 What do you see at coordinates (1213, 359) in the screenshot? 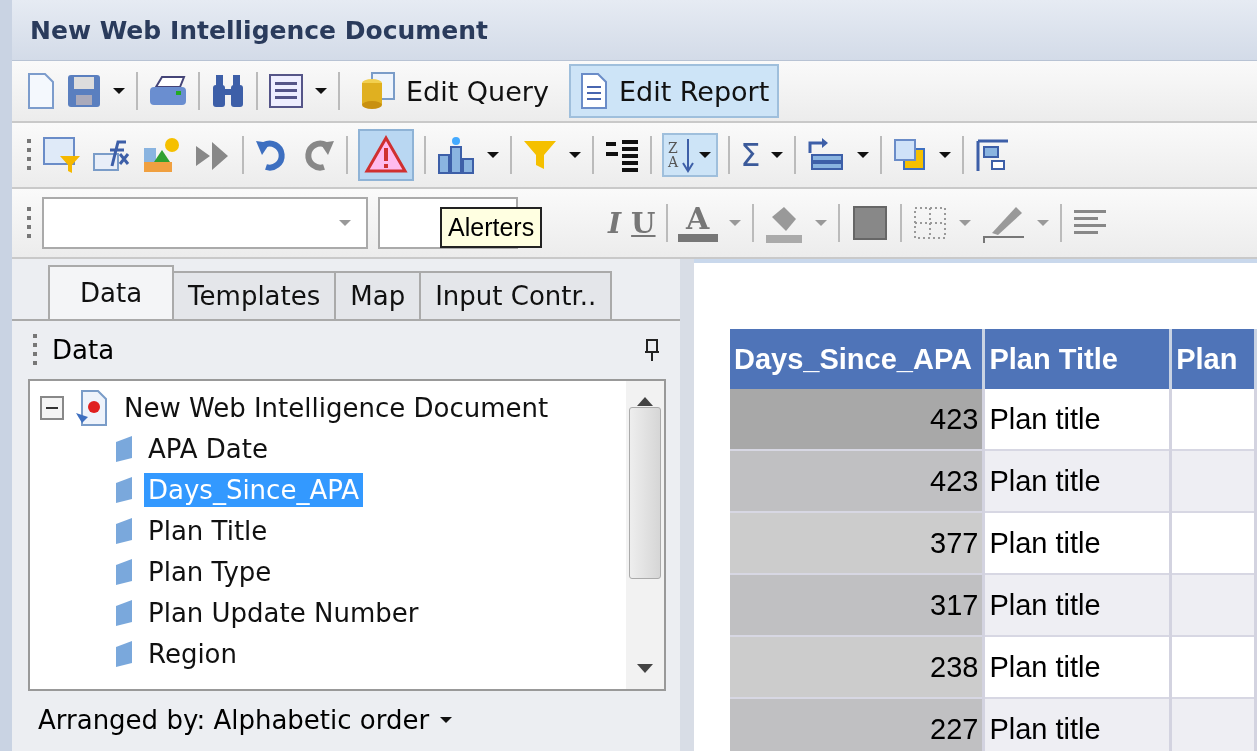
I see `column-header: Plan` at bounding box center [1213, 359].